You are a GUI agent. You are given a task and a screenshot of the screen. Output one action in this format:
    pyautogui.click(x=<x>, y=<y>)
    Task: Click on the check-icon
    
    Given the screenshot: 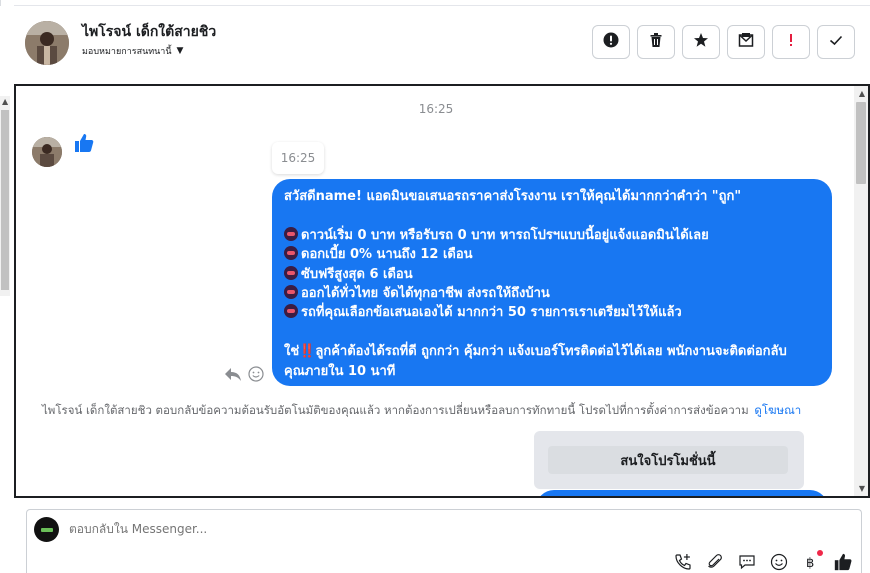 What is the action you would take?
    pyautogui.click(x=836, y=42)
    